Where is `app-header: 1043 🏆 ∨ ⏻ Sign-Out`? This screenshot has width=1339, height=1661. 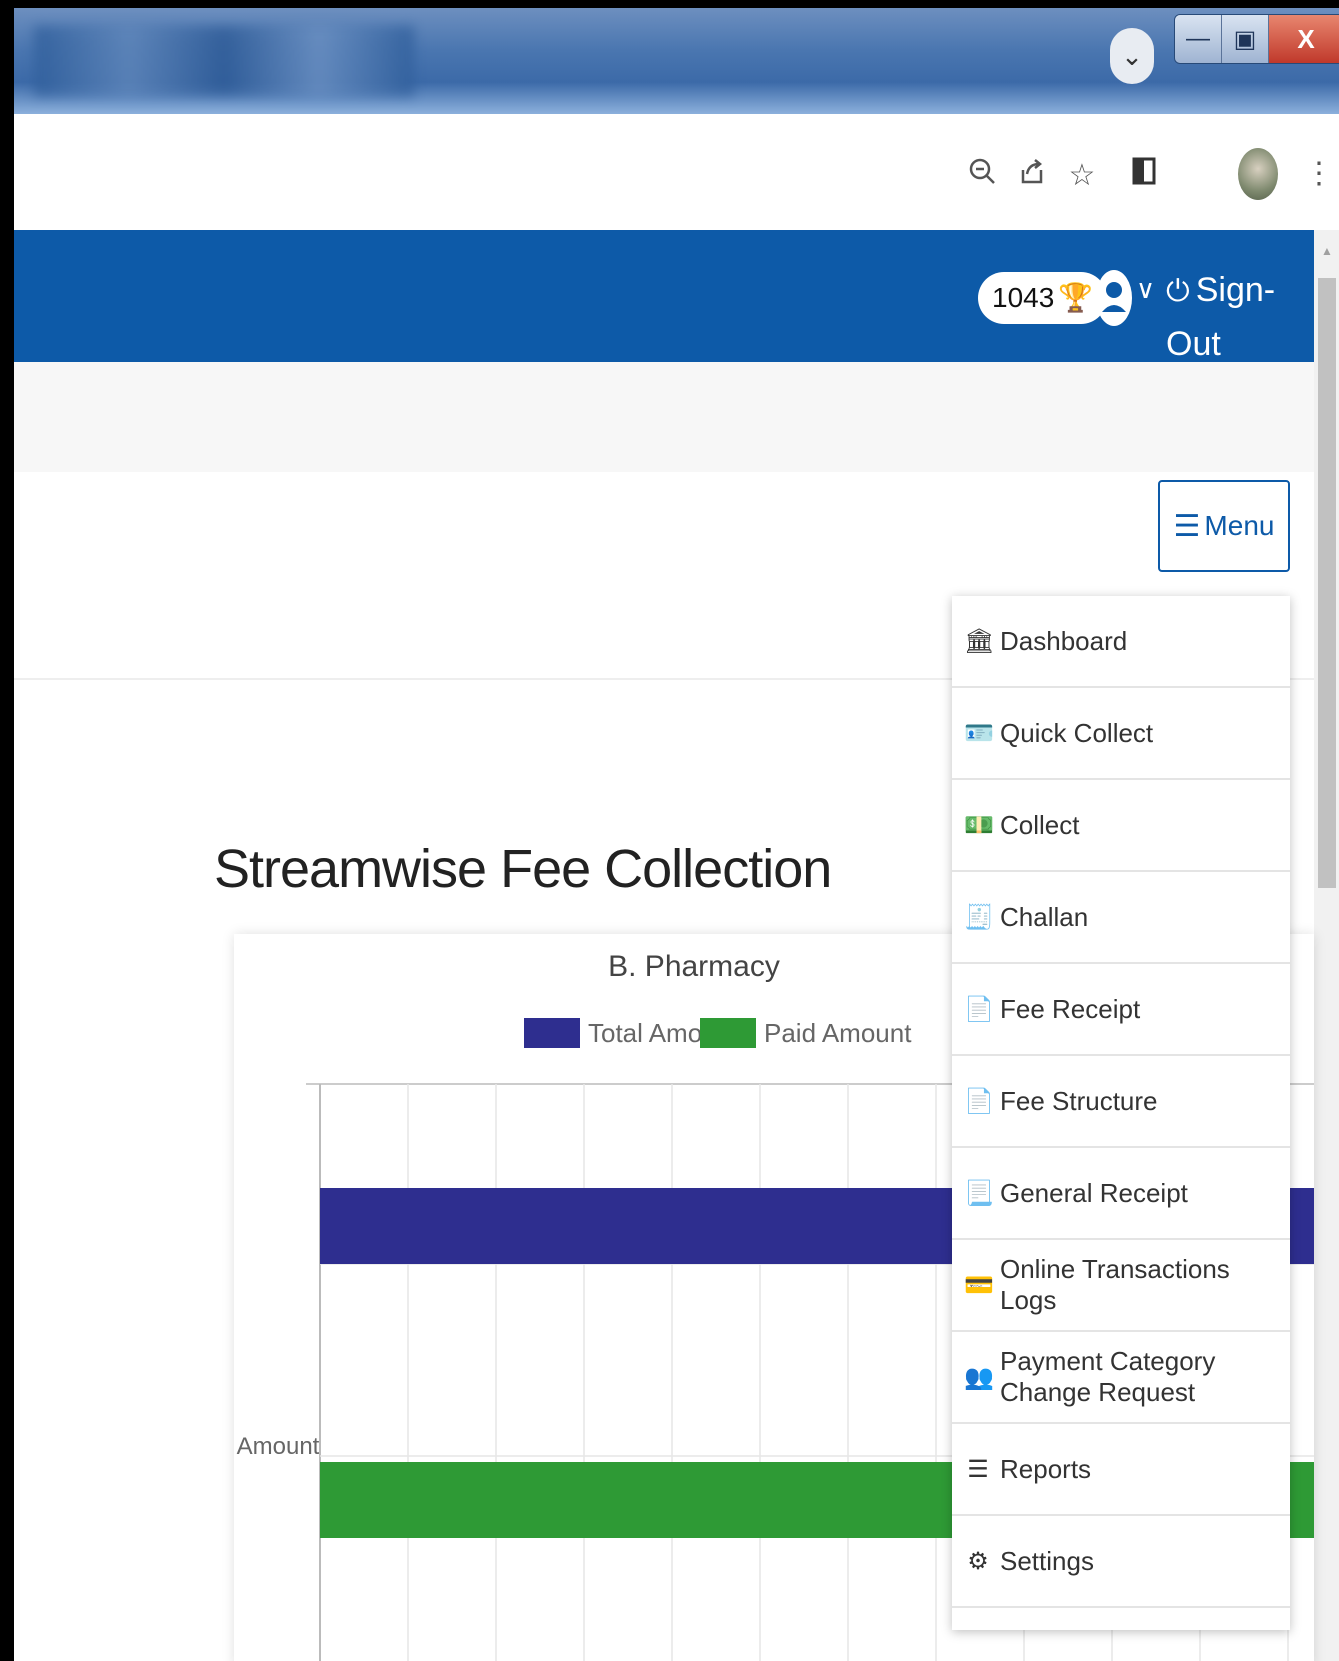 app-header: 1043 🏆 ∨ ⏻ Sign-Out is located at coordinates (664, 296).